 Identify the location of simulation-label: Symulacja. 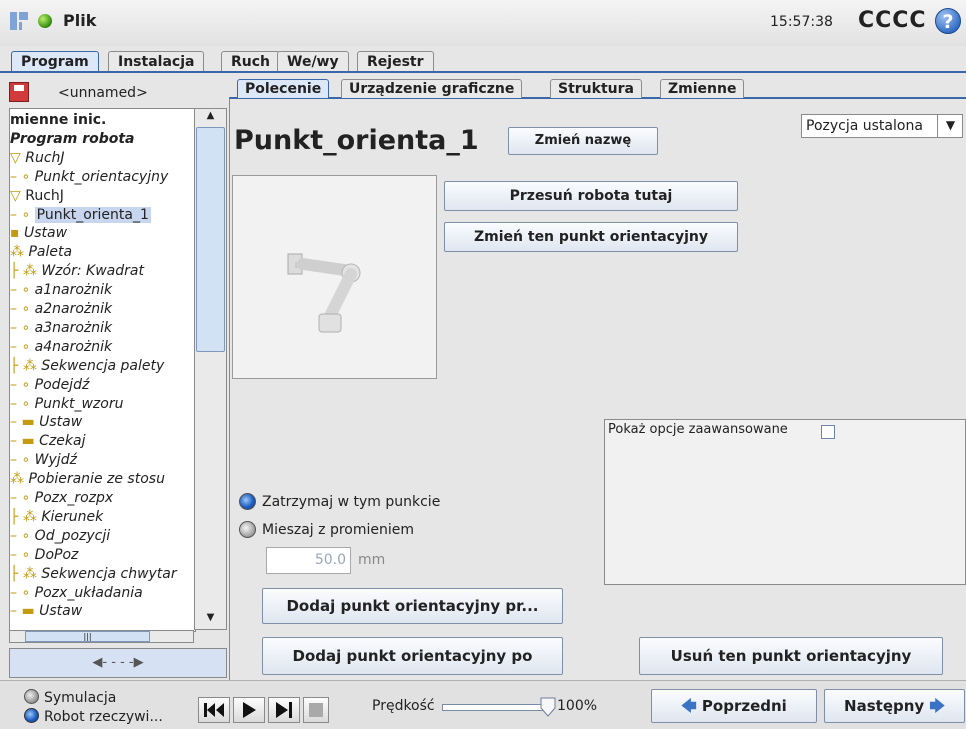
(80, 698).